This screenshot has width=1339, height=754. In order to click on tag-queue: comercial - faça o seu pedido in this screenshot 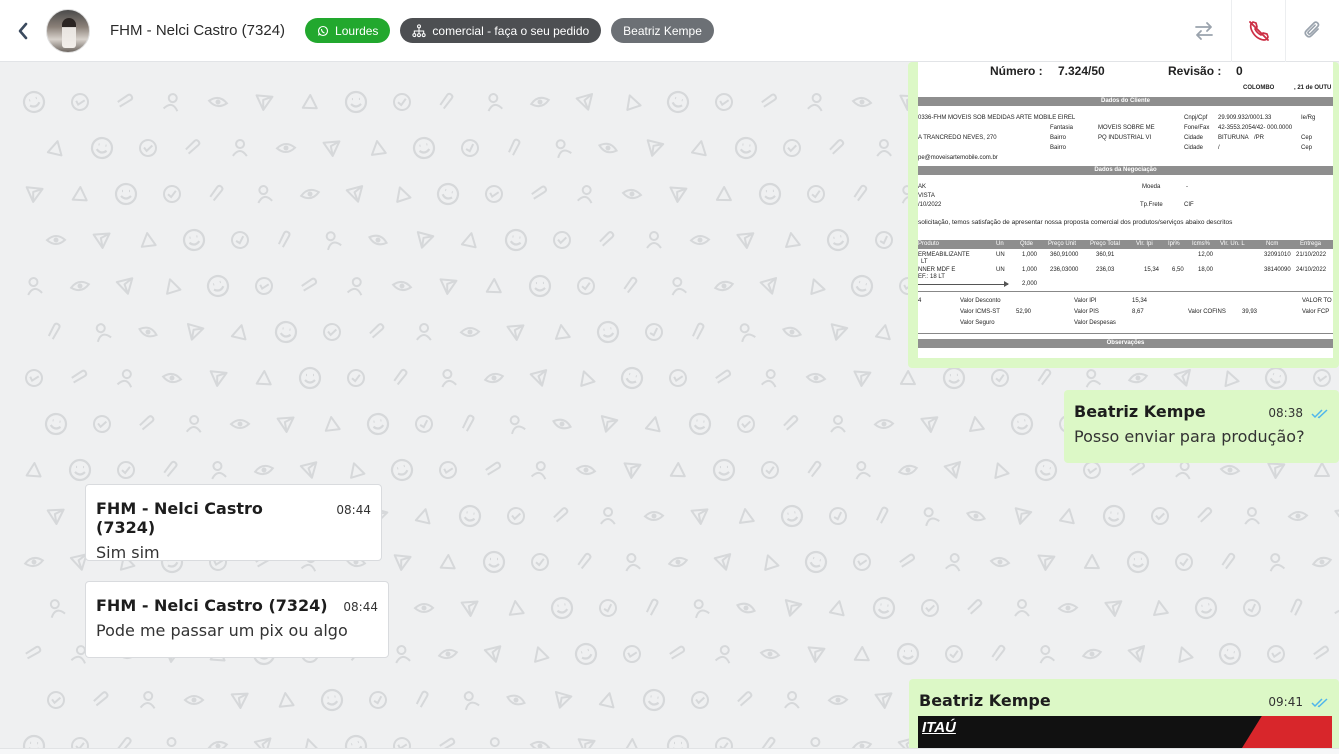, I will do `click(501, 30)`.